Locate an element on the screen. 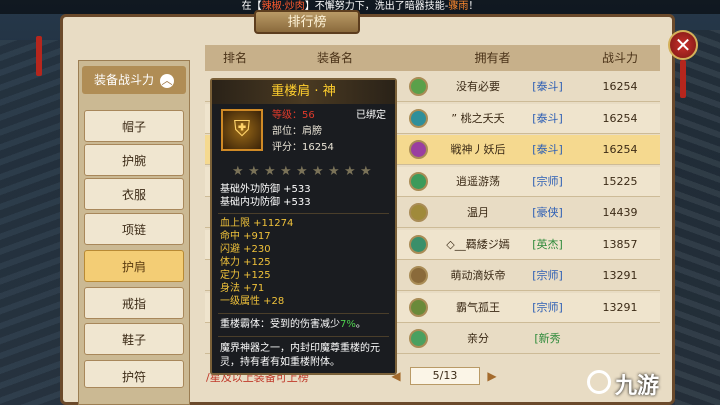  page-indicator: 5/13 is located at coordinates (445, 376).